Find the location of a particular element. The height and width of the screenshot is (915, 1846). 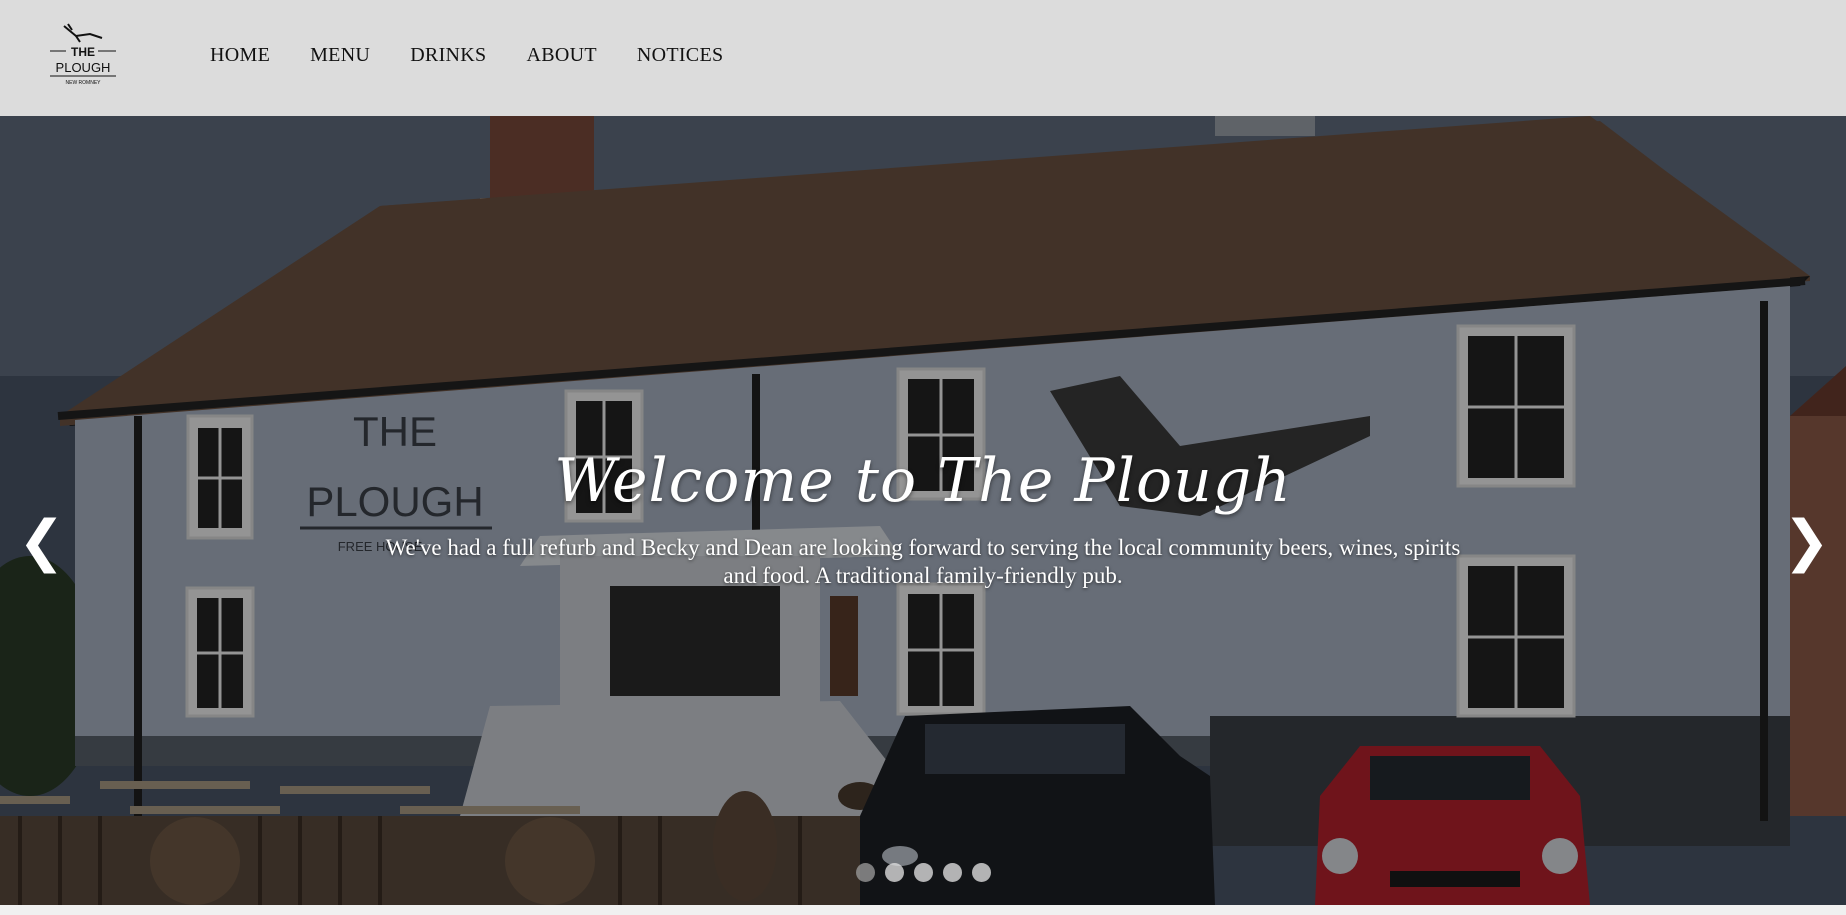

nav-about: ABOUT is located at coordinates (561, 55).